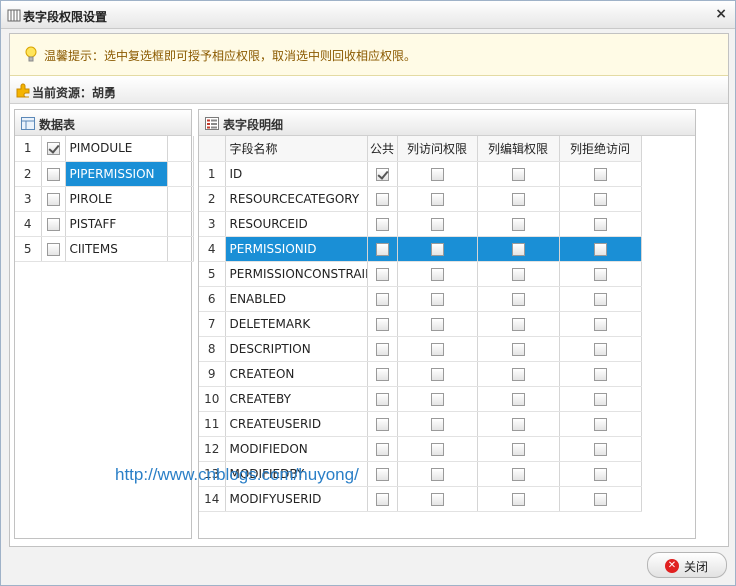 This screenshot has width=736, height=586. I want to click on field-row: 11 CREATEUSERID, so click(420, 424).